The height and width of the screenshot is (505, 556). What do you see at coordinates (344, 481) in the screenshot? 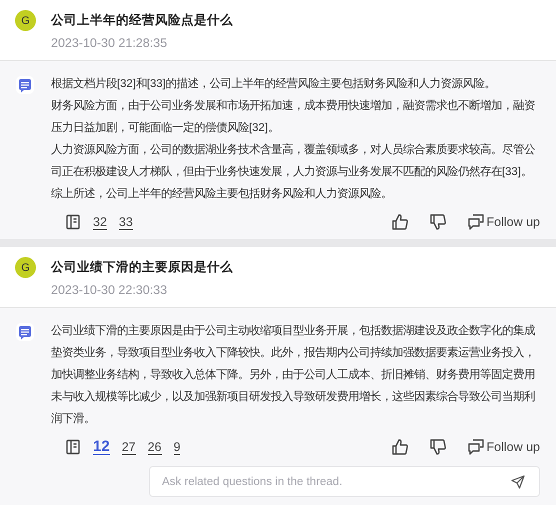
I see `follow-up-input: Ask related questions in the thread.` at bounding box center [344, 481].